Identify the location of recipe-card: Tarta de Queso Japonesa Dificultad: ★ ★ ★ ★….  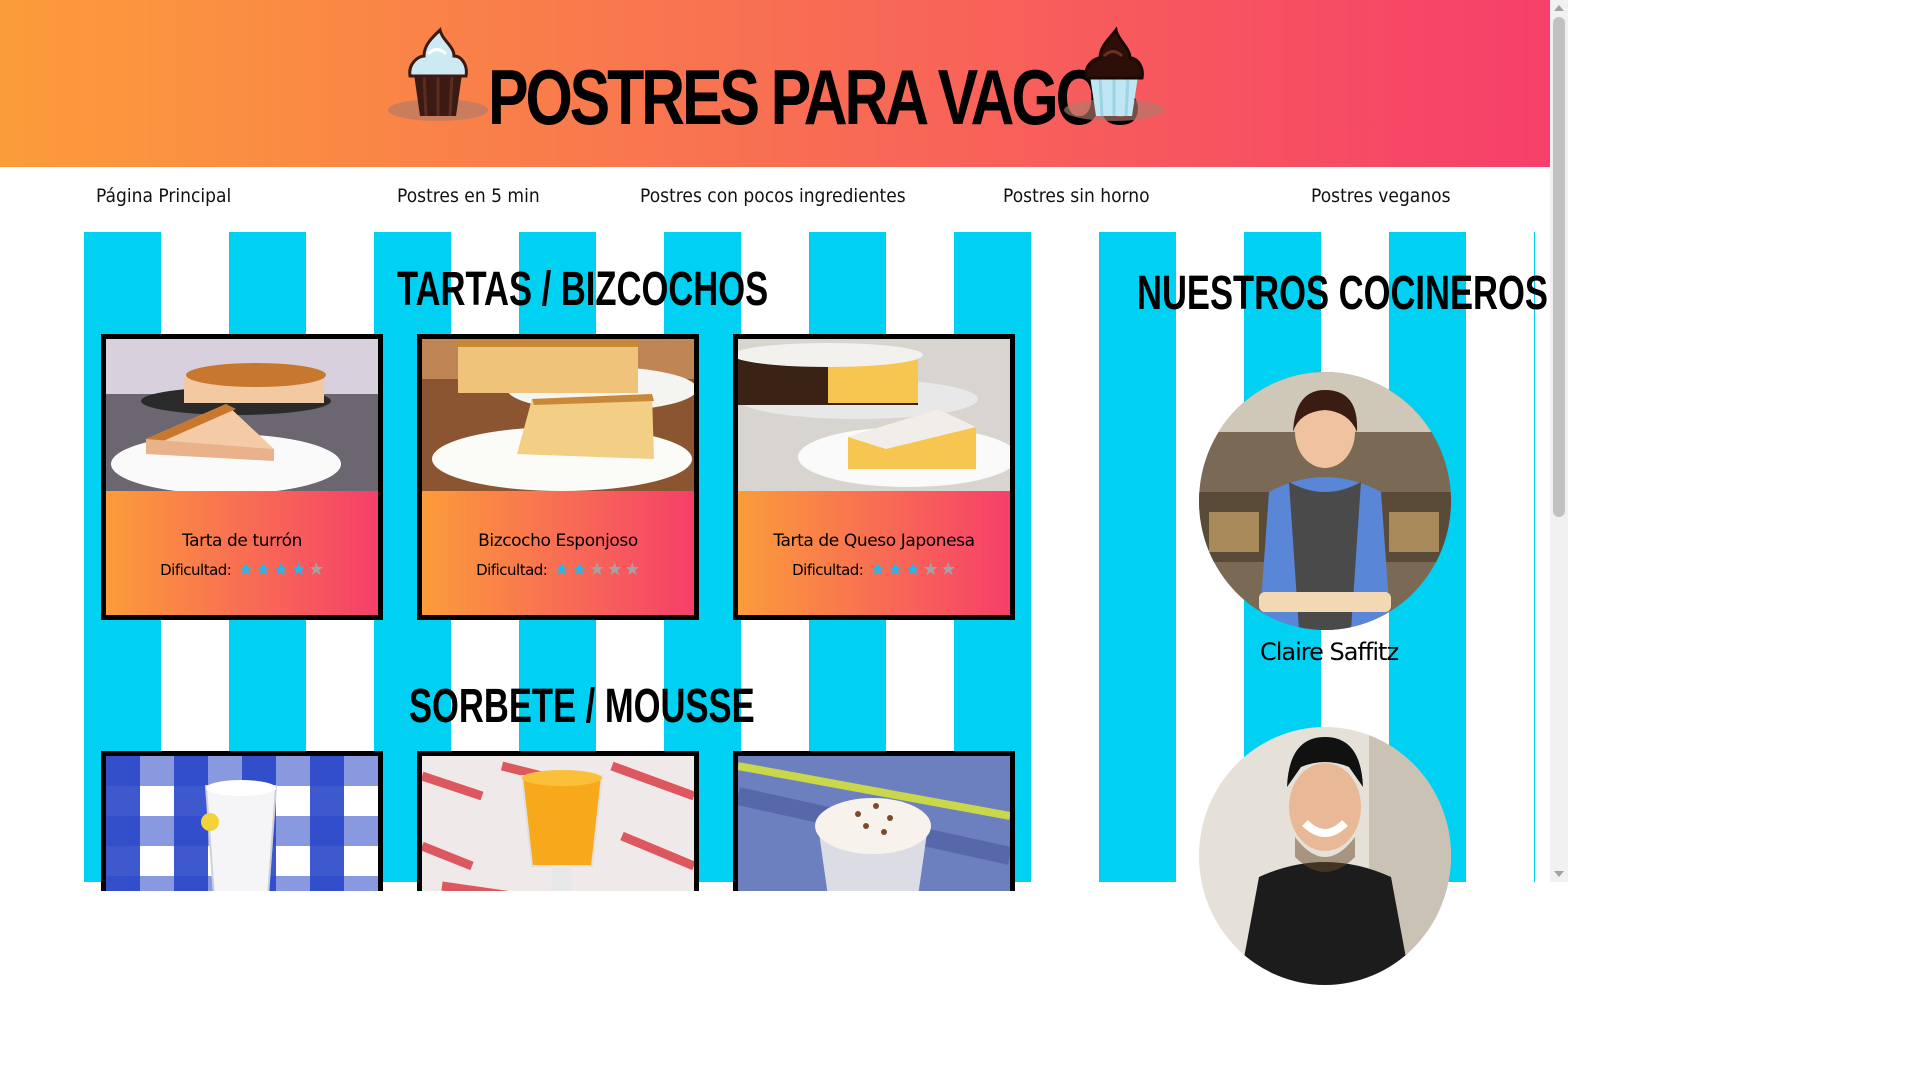
(874, 477).